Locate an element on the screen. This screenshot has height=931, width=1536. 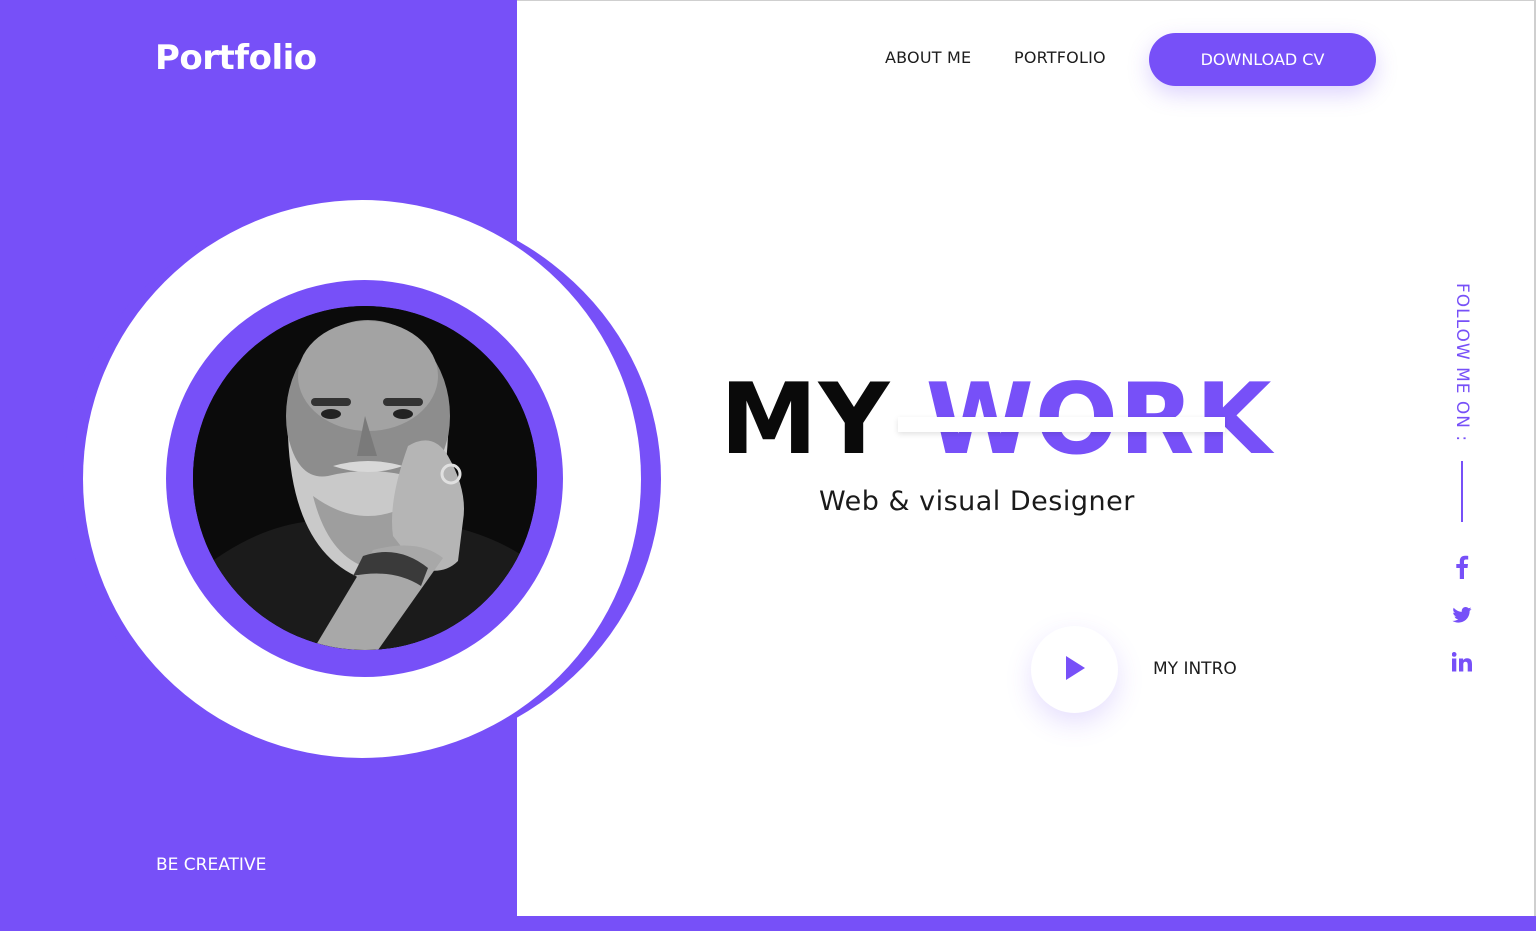
linkedin-icon is located at coordinates (1462, 662).